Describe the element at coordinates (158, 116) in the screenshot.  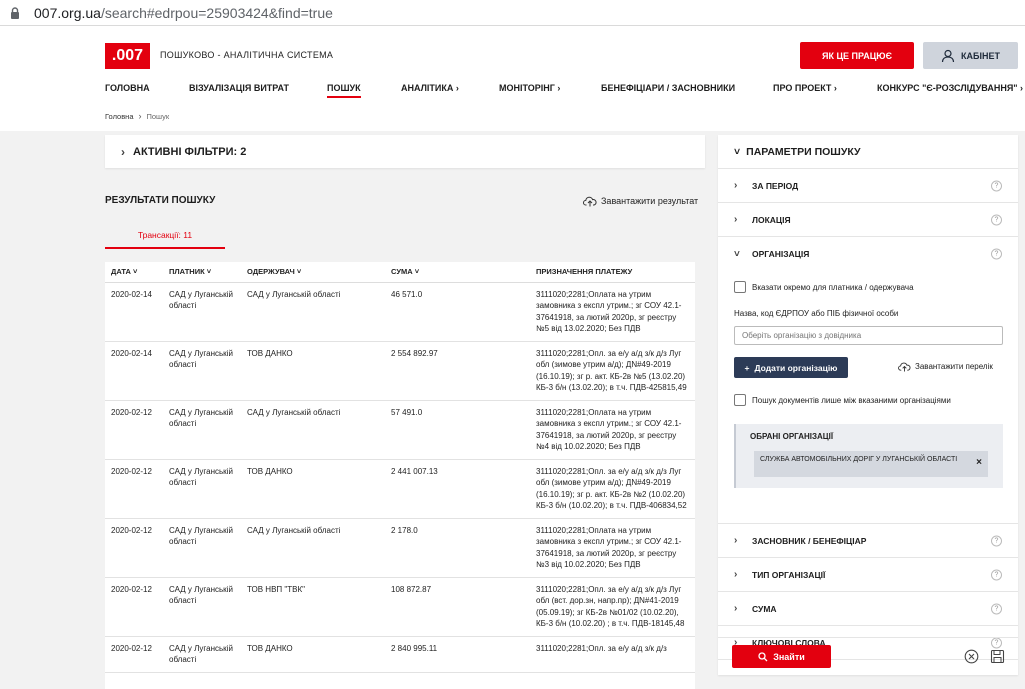
I see `breadcrumb-current: Пошук` at that location.